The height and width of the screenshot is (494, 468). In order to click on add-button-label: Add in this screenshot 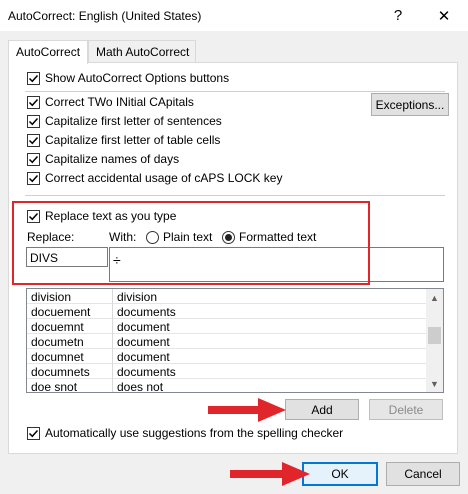, I will do `click(322, 409)`.